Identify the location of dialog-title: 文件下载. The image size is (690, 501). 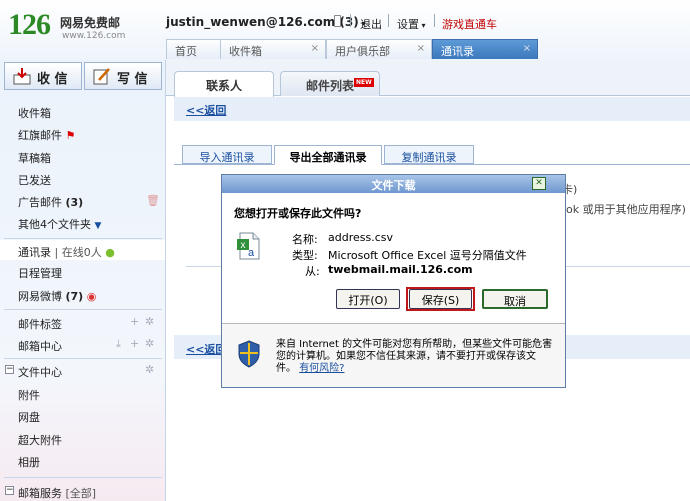
(393, 184).